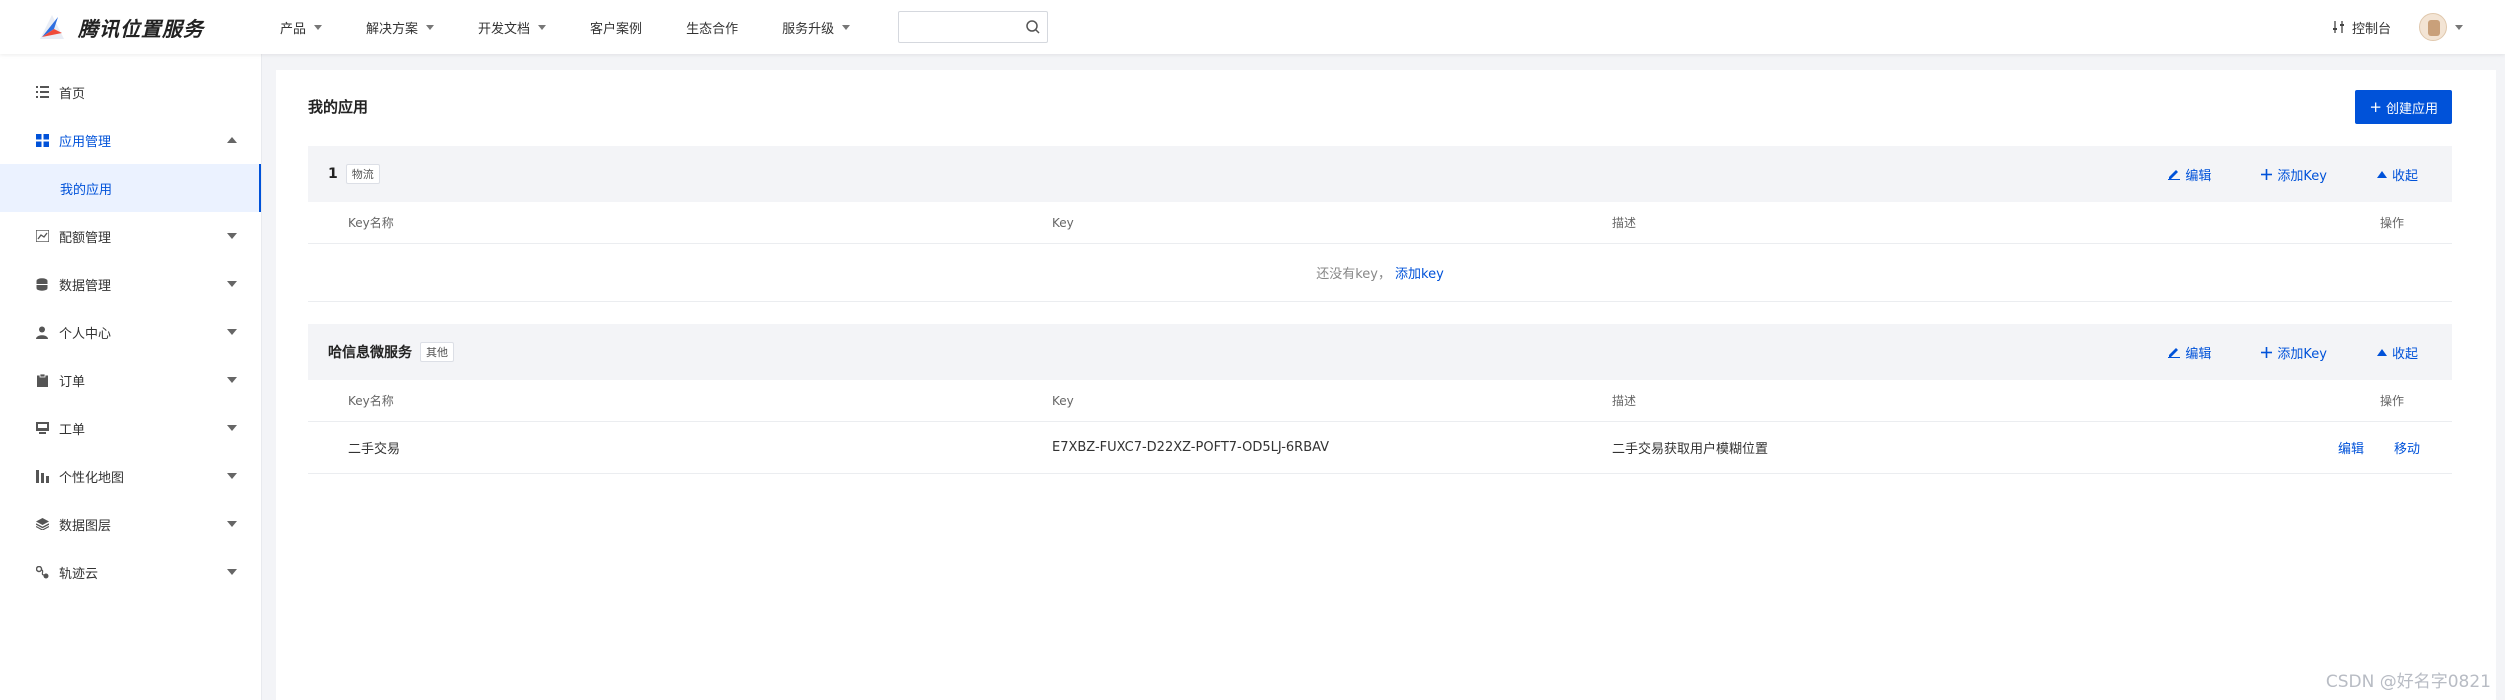  I want to click on app-type-tag: 其他, so click(437, 352).